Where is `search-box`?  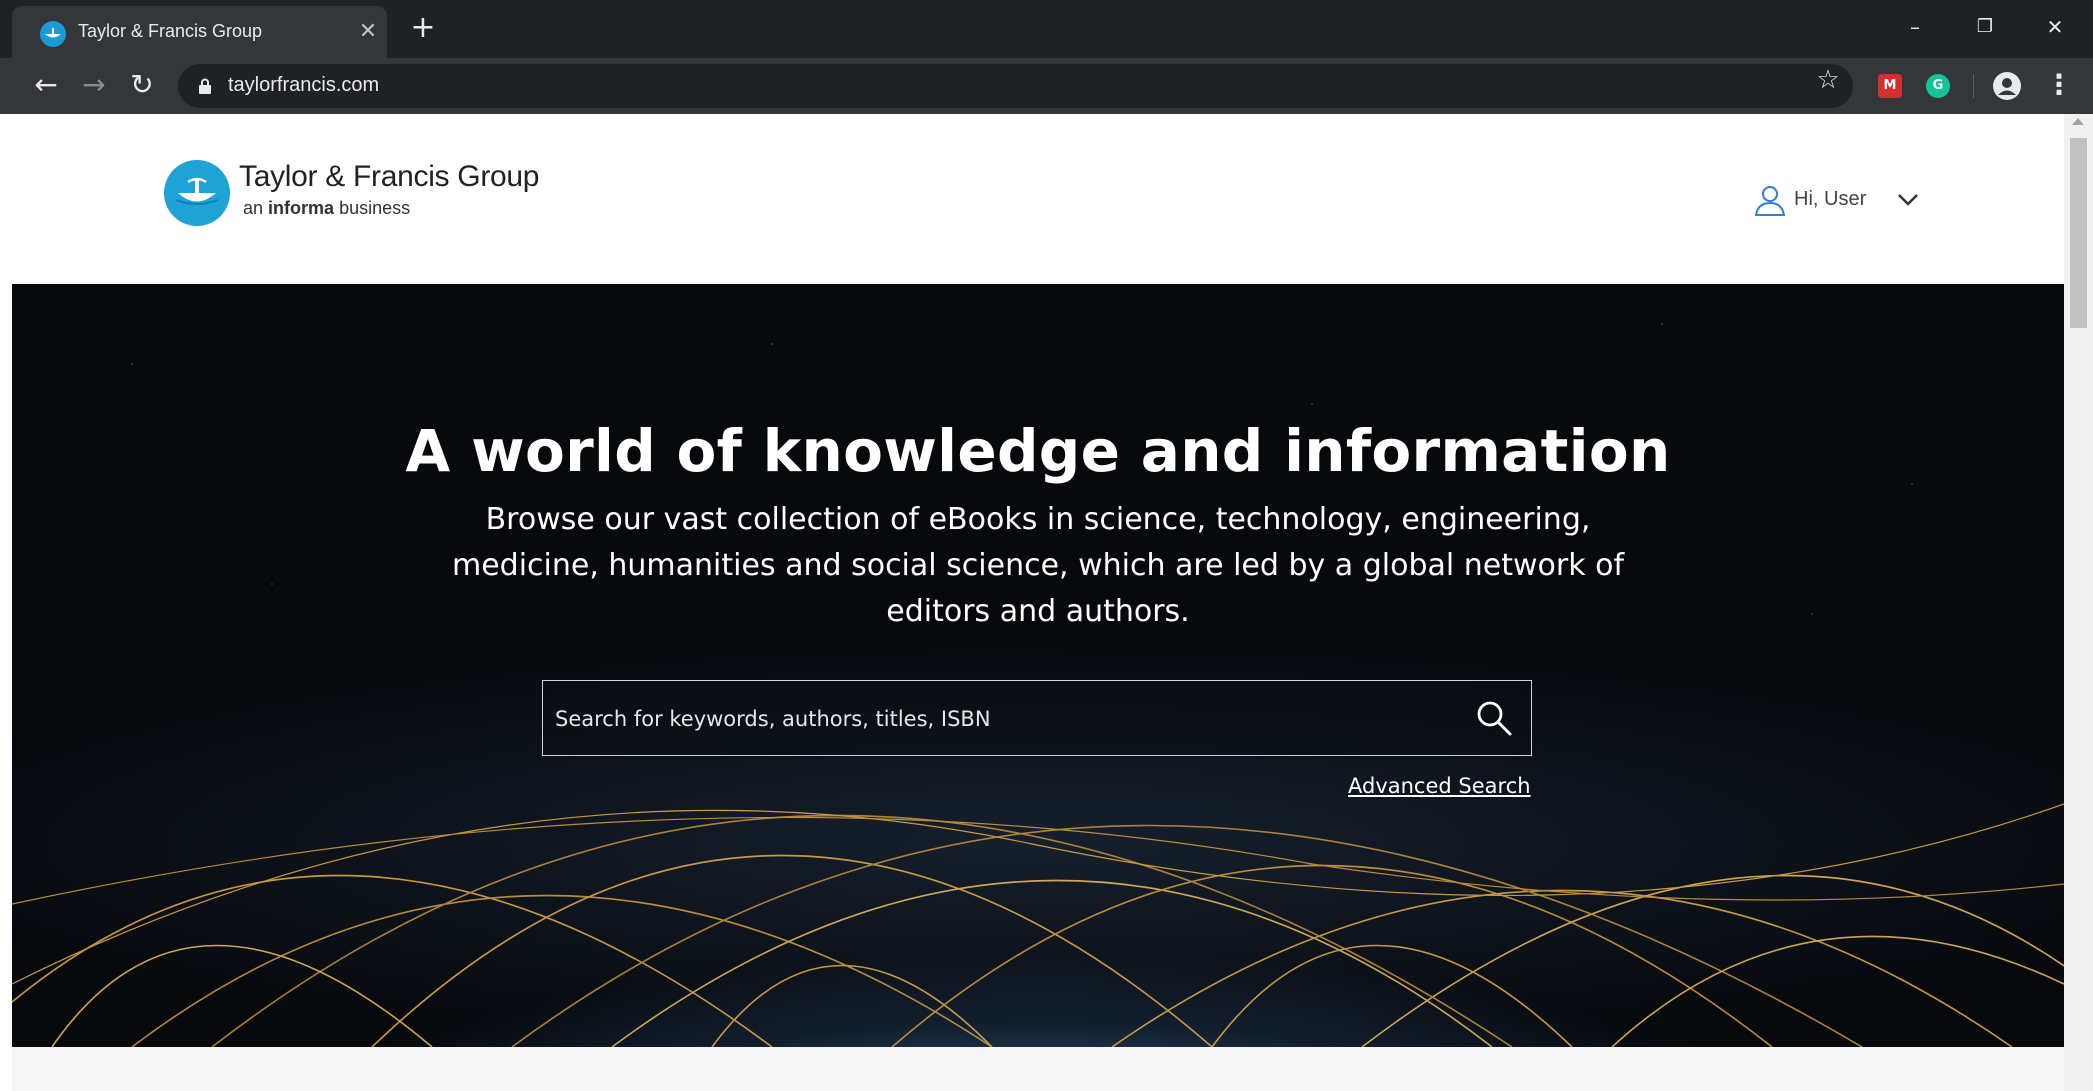
search-box is located at coordinates (1037, 718).